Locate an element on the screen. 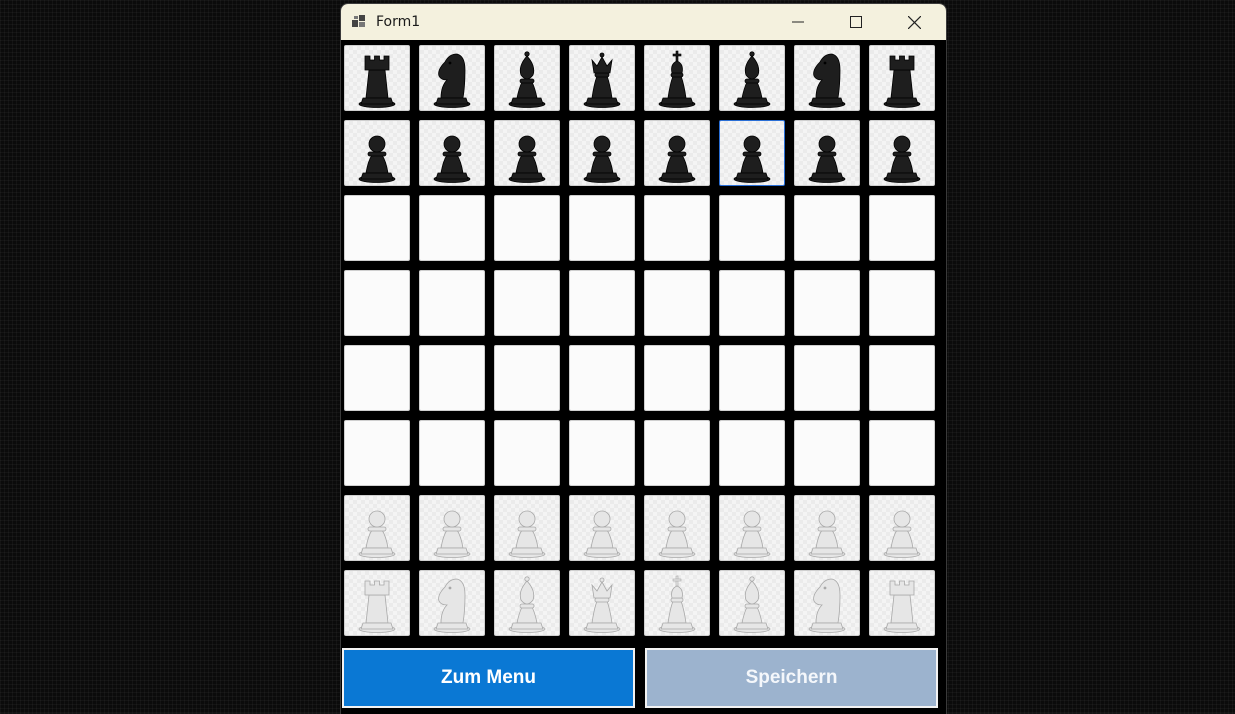 The image size is (1235, 714). maximize-button is located at coordinates (856, 22).